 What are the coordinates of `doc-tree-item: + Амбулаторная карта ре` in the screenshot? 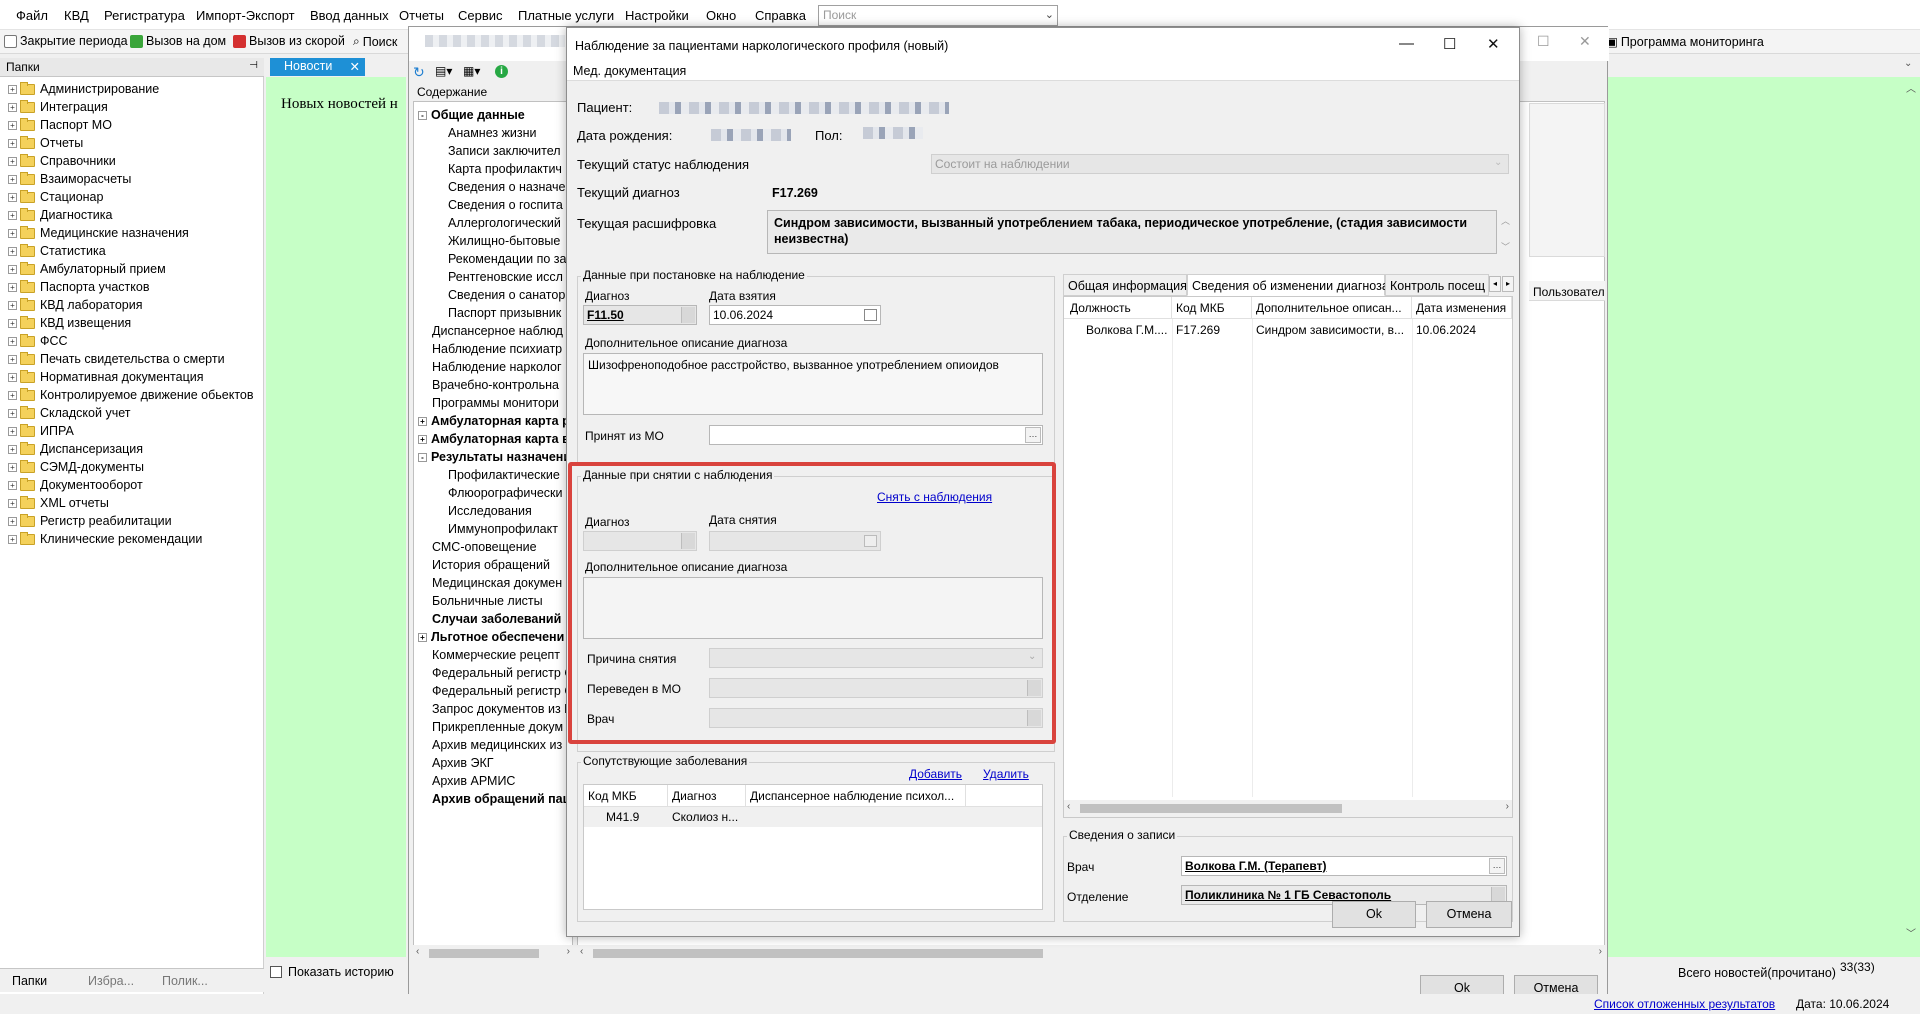 It's located at (495, 421).